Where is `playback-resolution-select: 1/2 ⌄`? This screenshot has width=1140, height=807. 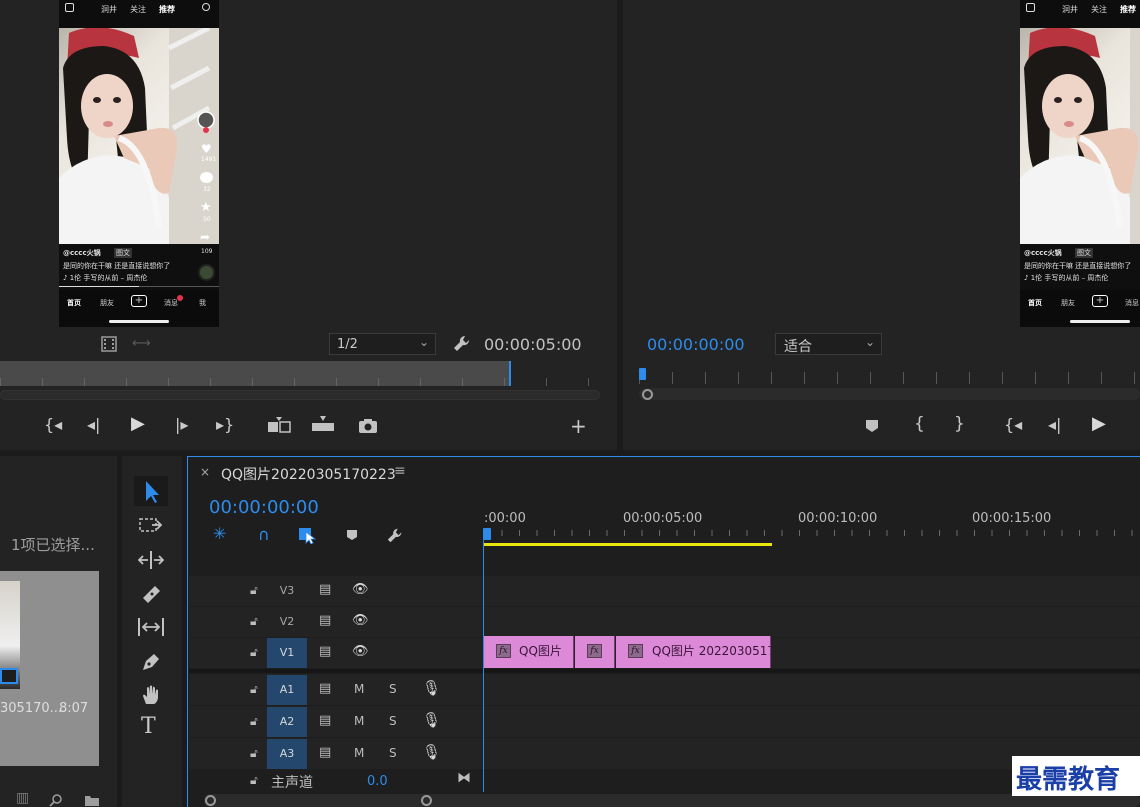 playback-resolution-select: 1/2 ⌄ is located at coordinates (382, 344).